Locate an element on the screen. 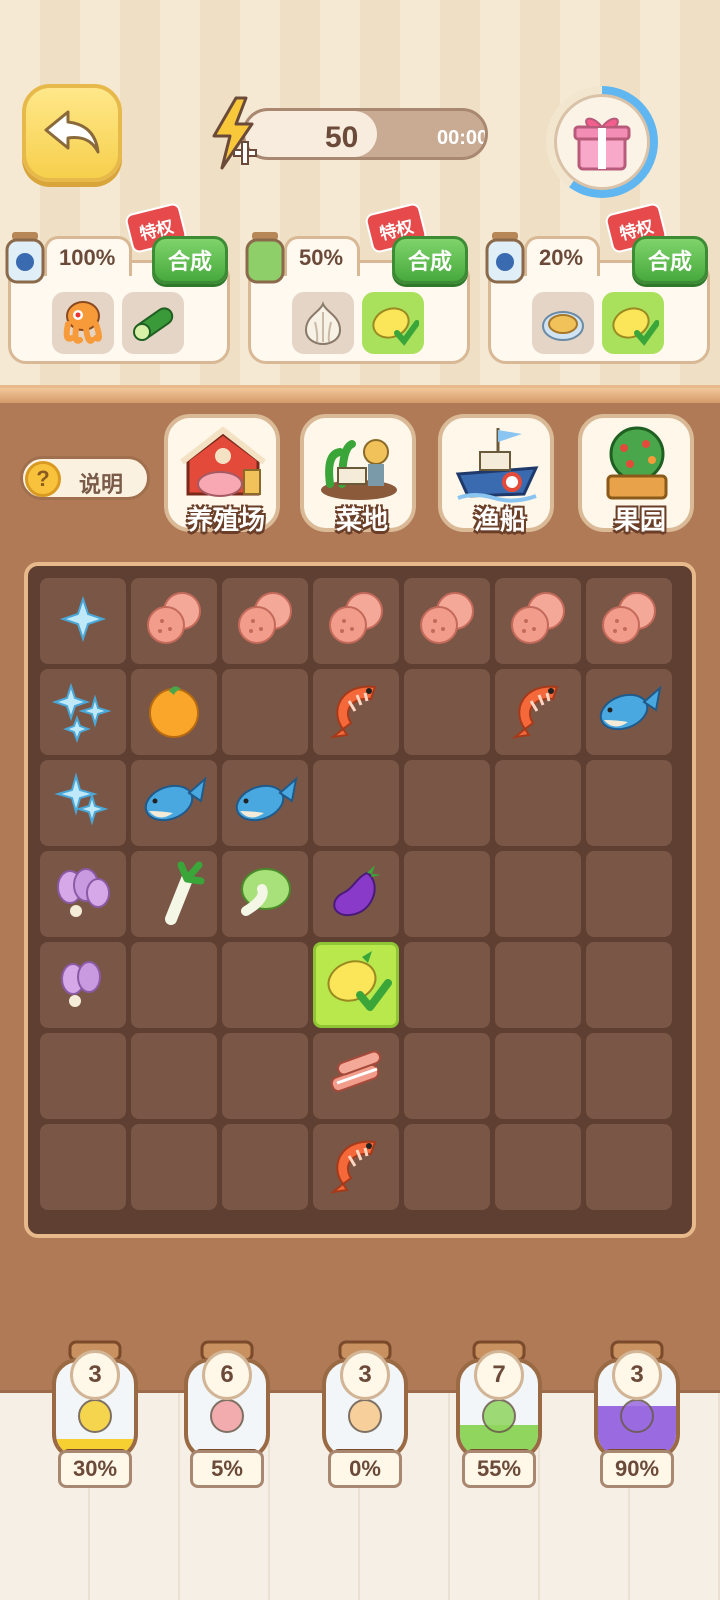  garlic-icon is located at coordinates (323, 323).